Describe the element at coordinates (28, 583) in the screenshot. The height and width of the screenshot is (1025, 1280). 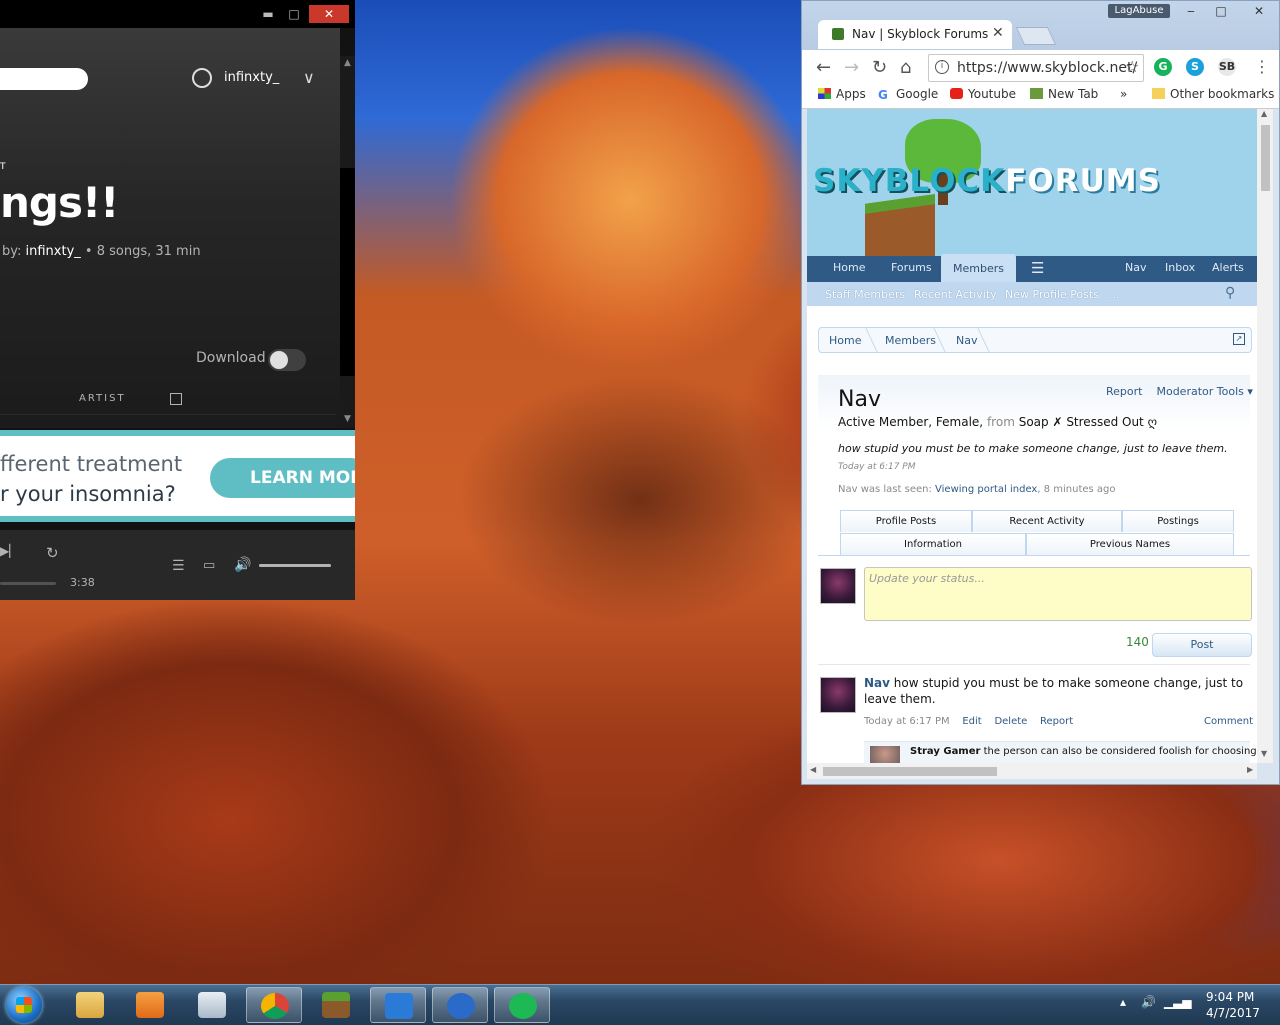
I see `progress-bar` at that location.